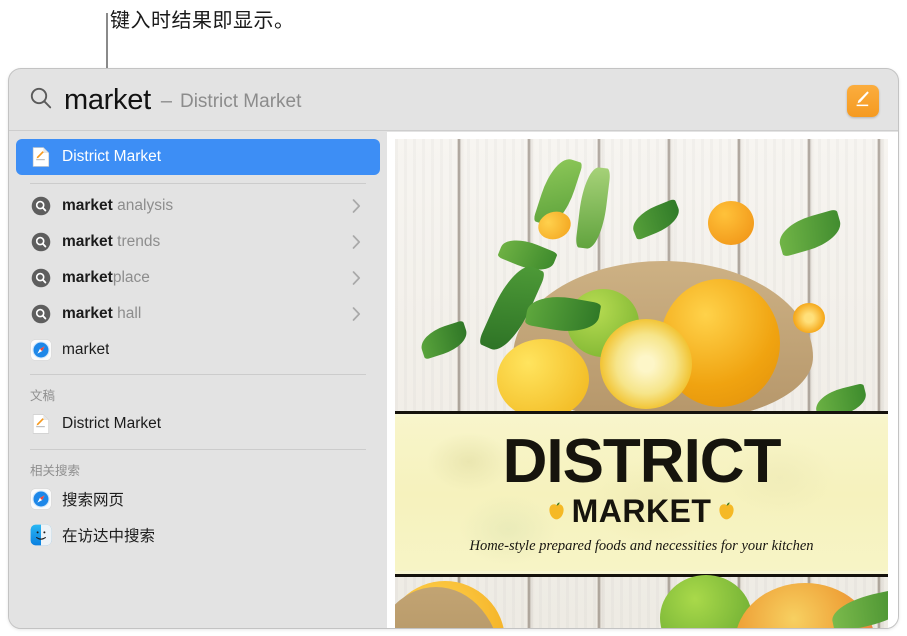 This screenshot has width=907, height=636. I want to click on suggestion-row-safari-market: market, so click(198, 350).